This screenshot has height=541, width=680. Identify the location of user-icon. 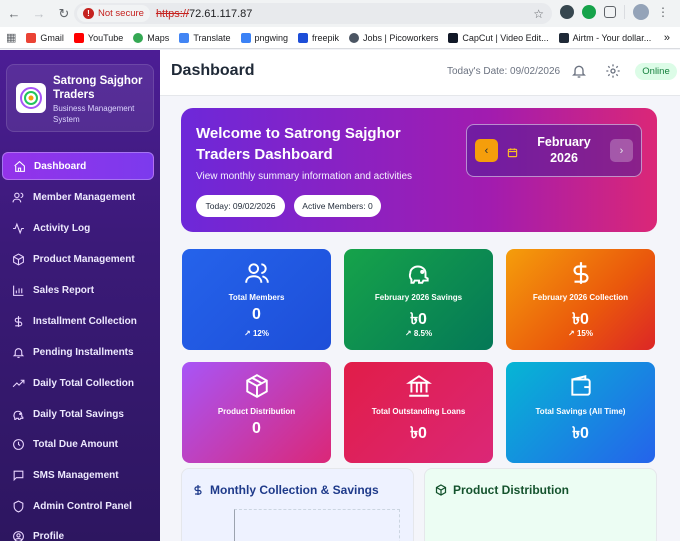
(18, 535).